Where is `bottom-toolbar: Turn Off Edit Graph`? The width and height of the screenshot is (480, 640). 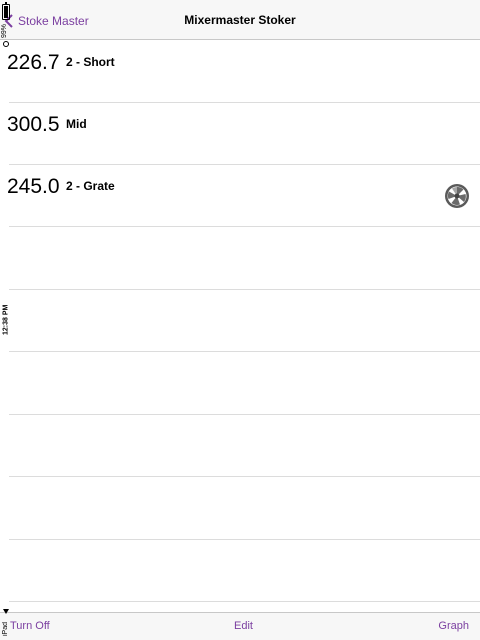
bottom-toolbar: Turn Off Edit Graph is located at coordinates (240, 626).